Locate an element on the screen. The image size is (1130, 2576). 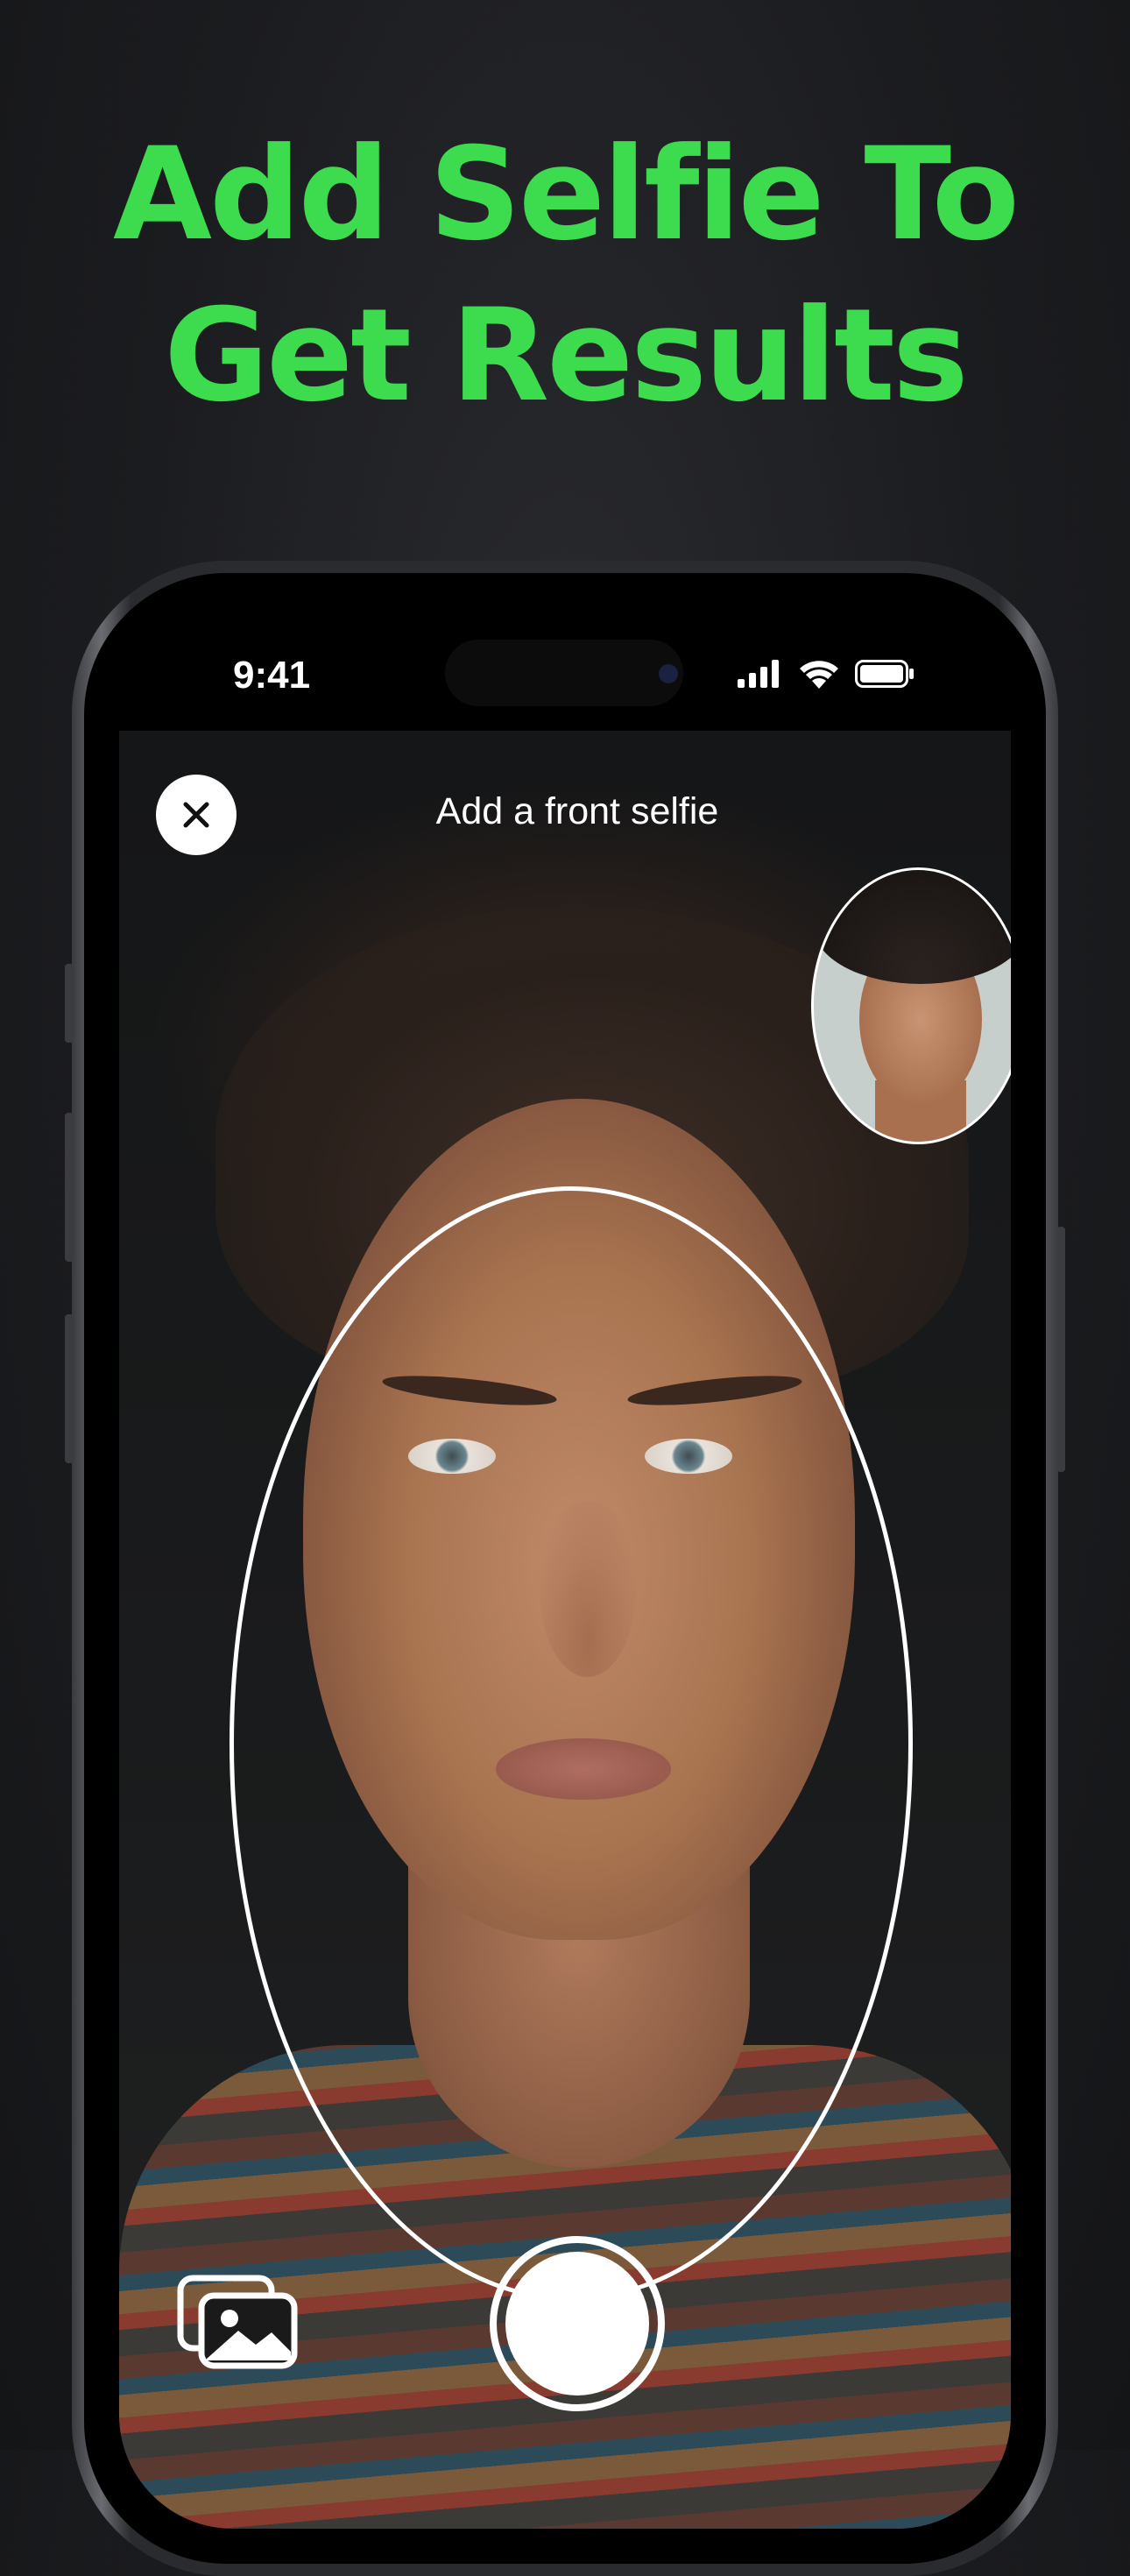
cellular-signal-icon is located at coordinates (760, 676).